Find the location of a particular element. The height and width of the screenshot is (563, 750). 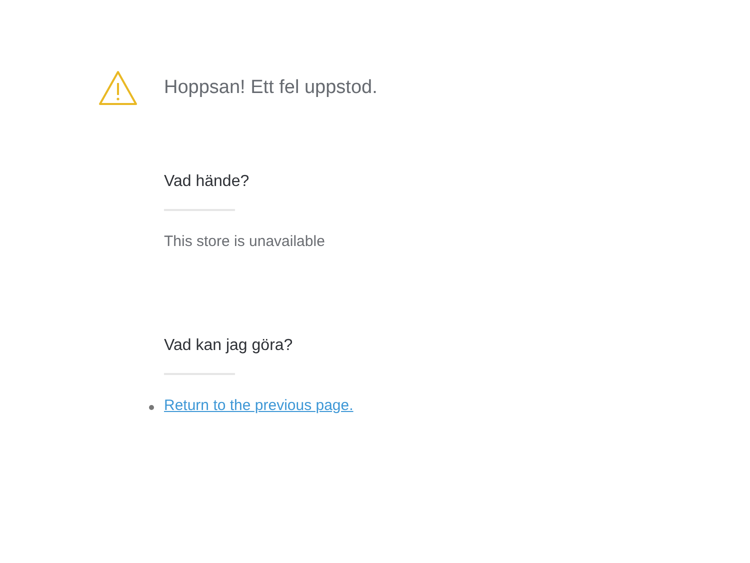

section-heading: Vad hände? is located at coordinates (207, 182).